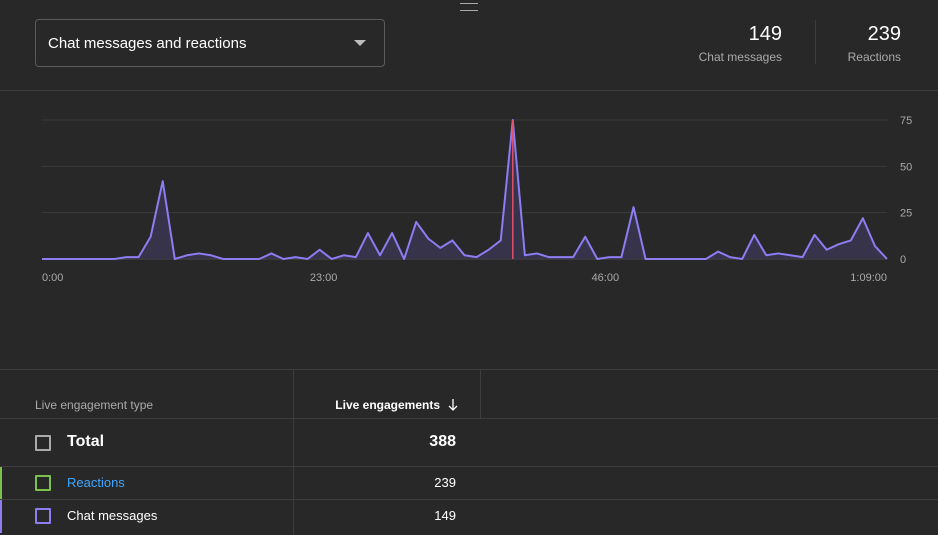  I want to click on y-tick-label: 25, so click(906, 214).